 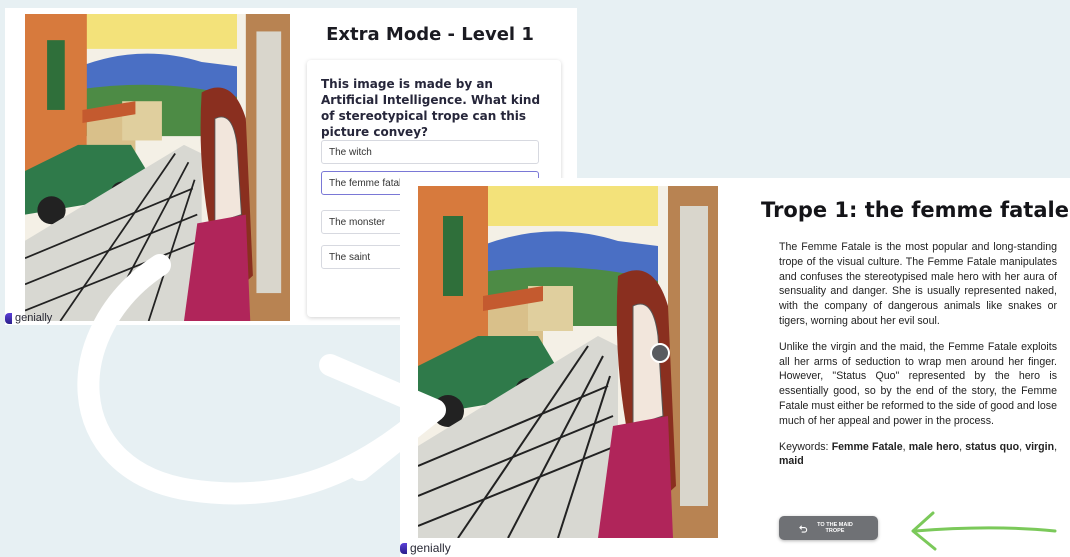 I want to click on keyword: status quo, so click(x=992, y=446).